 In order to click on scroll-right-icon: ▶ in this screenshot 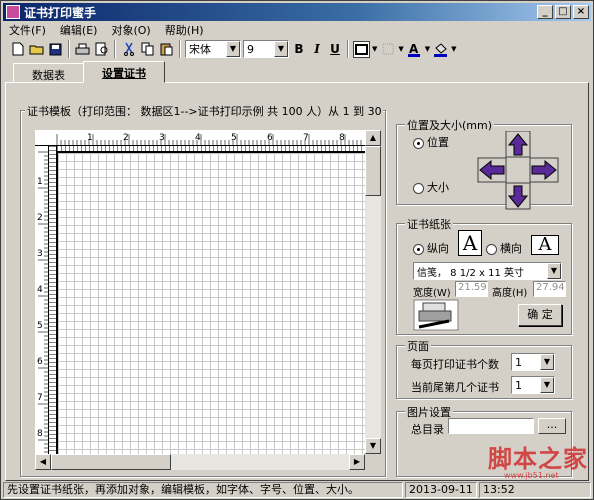, I will do `click(357, 462)`.